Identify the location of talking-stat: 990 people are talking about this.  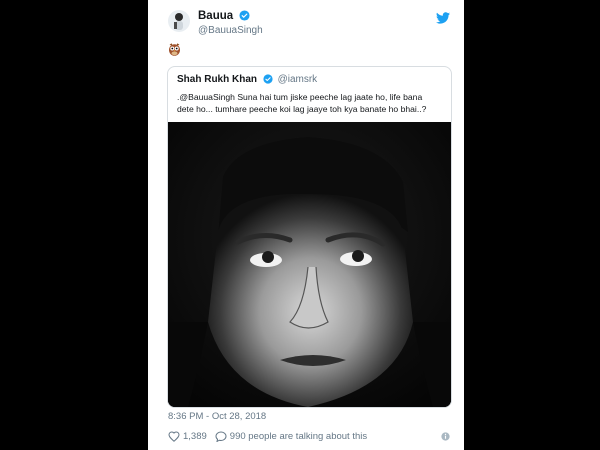
(291, 436).